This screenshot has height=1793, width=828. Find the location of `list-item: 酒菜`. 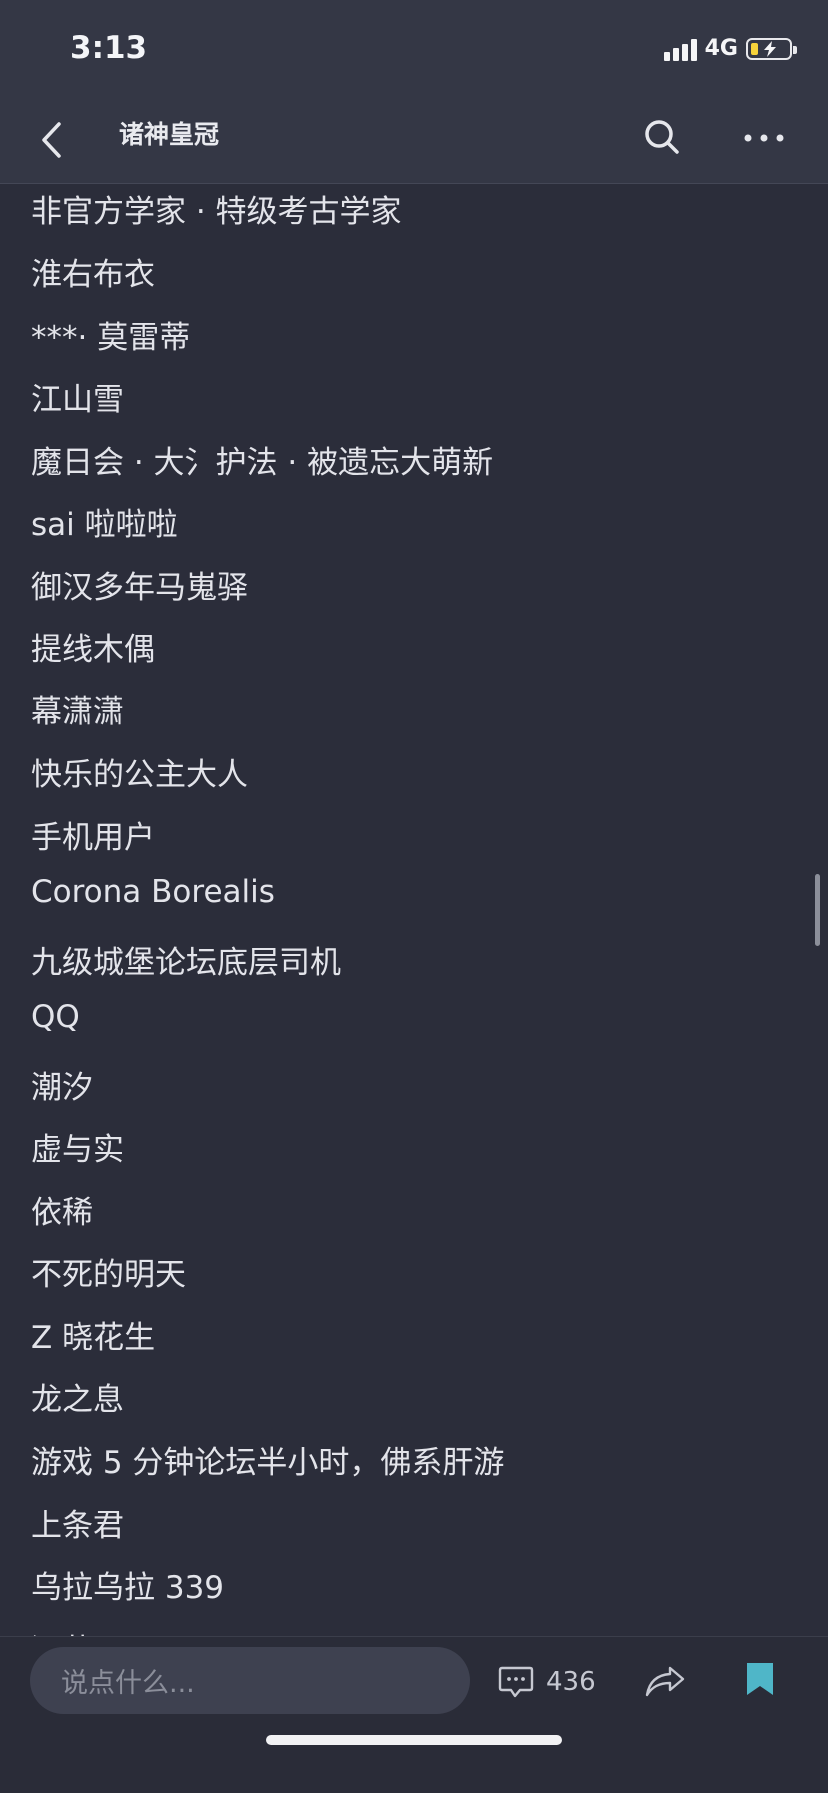

list-item: 酒菜 is located at coordinates (62, 1630).